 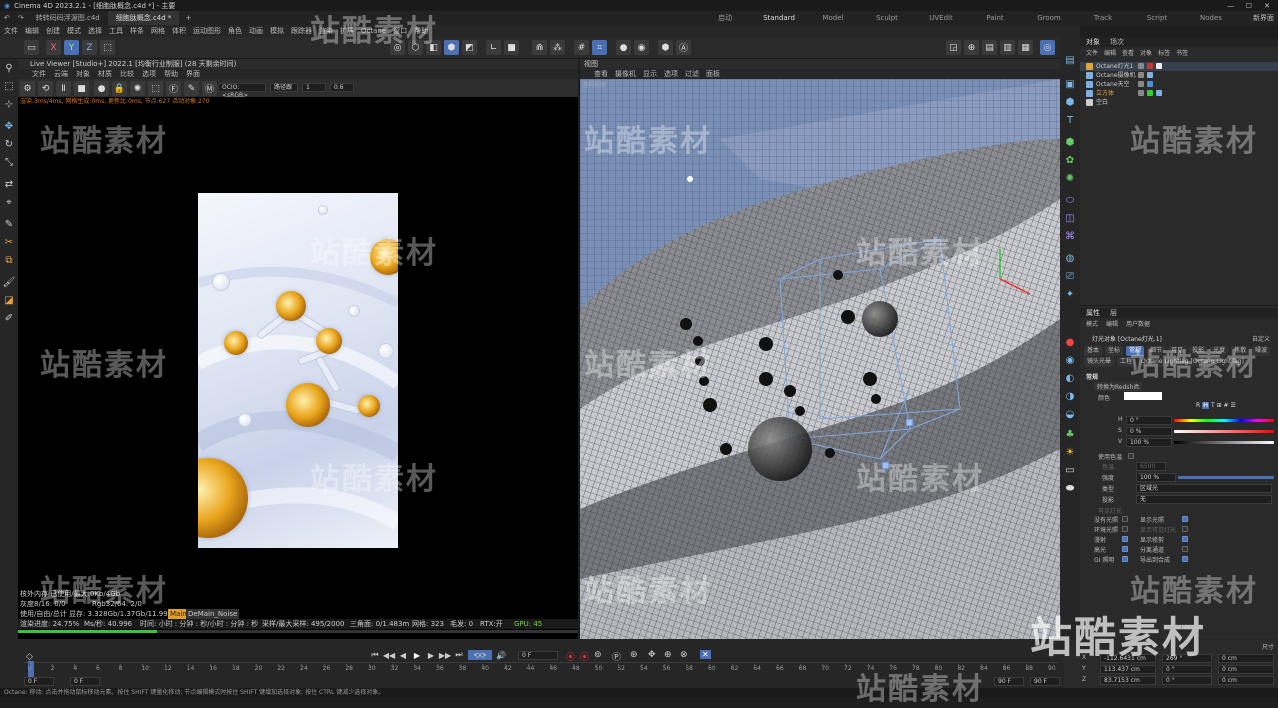 What do you see at coordinates (1125, 529) in the screenshot?
I see `opt-ambient-checkbox` at bounding box center [1125, 529].